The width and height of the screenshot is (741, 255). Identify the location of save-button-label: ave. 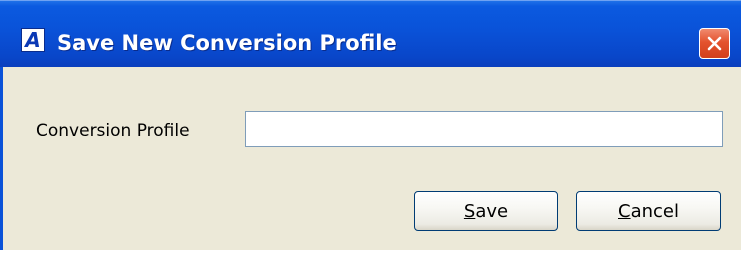
(492, 211).